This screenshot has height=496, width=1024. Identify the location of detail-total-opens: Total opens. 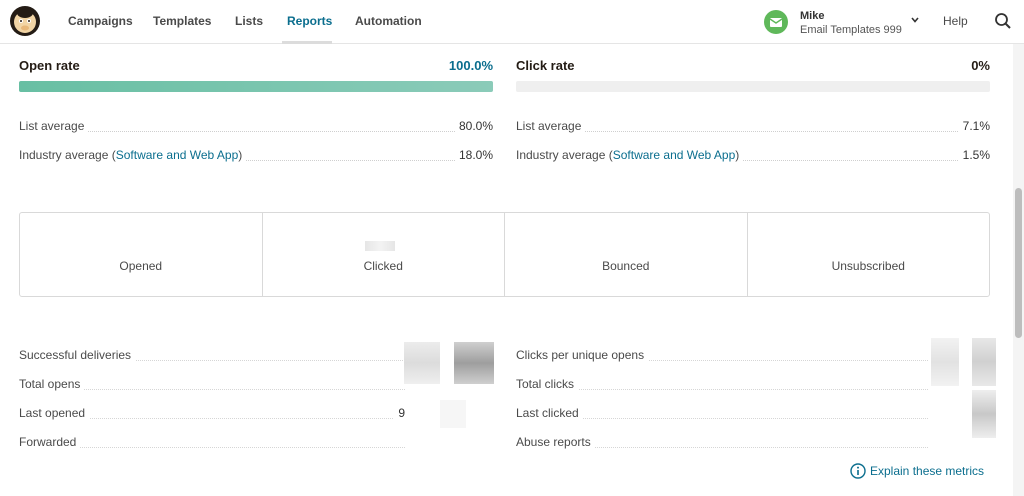
(212, 386).